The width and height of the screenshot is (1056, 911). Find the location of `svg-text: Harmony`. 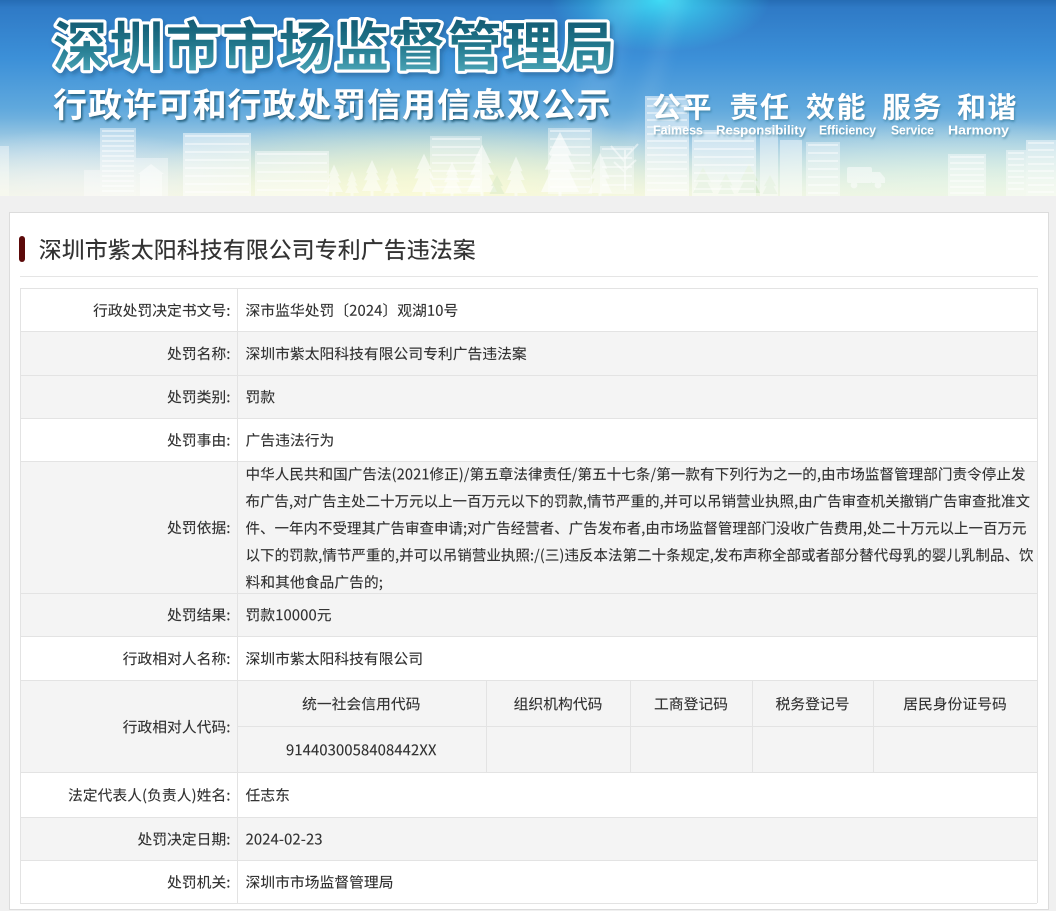

svg-text: Harmony is located at coordinates (979, 130).